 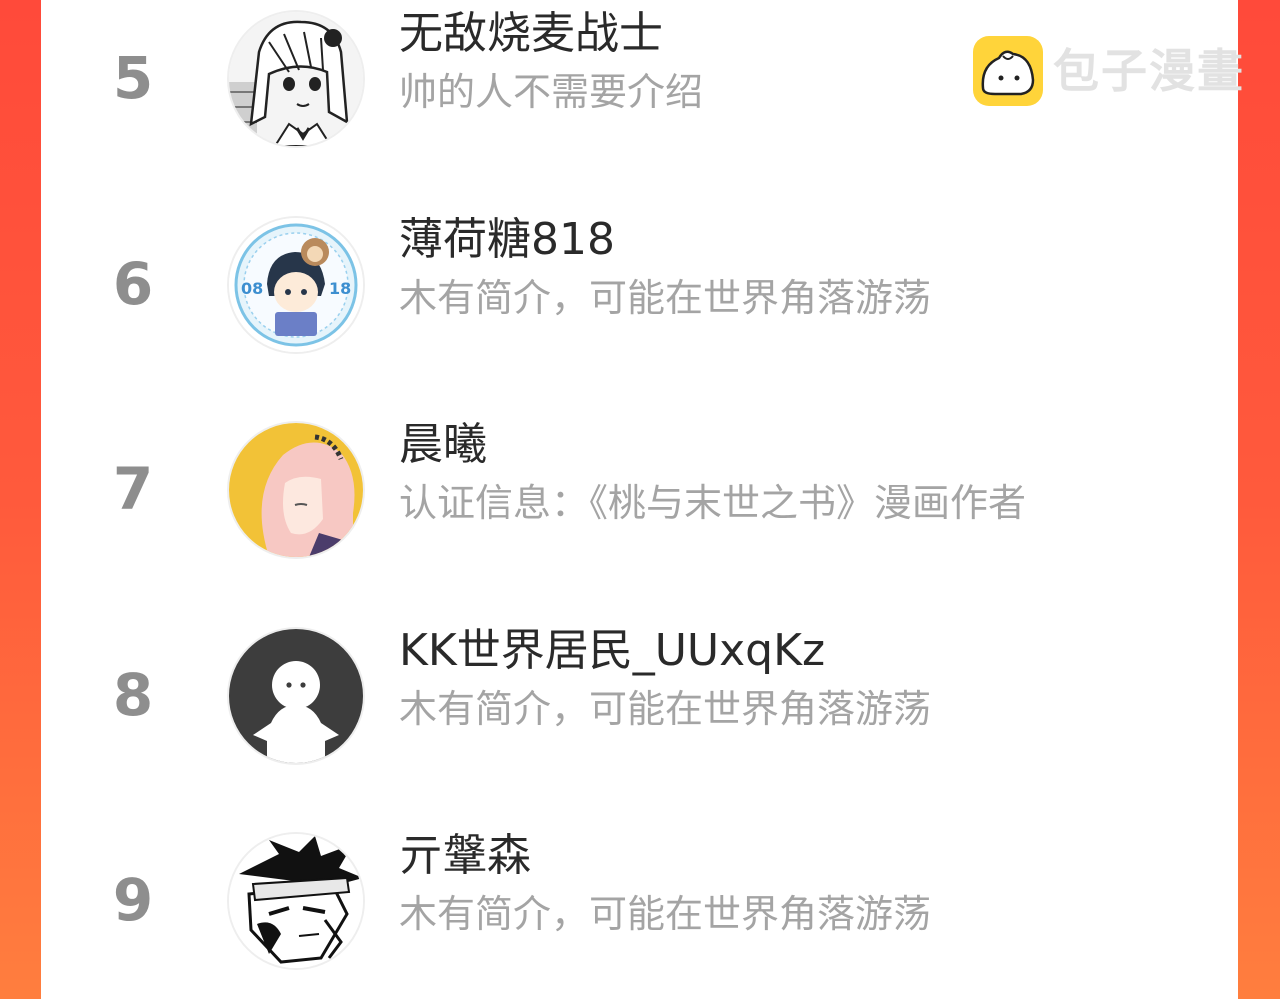 I want to click on pink-hair-girl-avatar-icon, so click(x=296, y=490).